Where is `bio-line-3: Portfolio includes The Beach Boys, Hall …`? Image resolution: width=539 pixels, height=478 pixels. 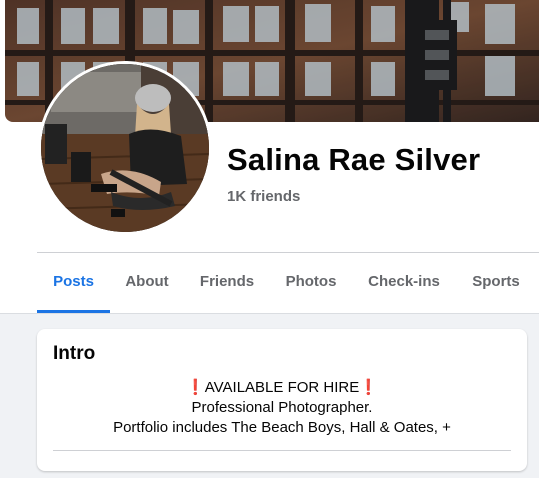
bio-line-3: Portfolio includes The Beach Boys, Hall … is located at coordinates (282, 427).